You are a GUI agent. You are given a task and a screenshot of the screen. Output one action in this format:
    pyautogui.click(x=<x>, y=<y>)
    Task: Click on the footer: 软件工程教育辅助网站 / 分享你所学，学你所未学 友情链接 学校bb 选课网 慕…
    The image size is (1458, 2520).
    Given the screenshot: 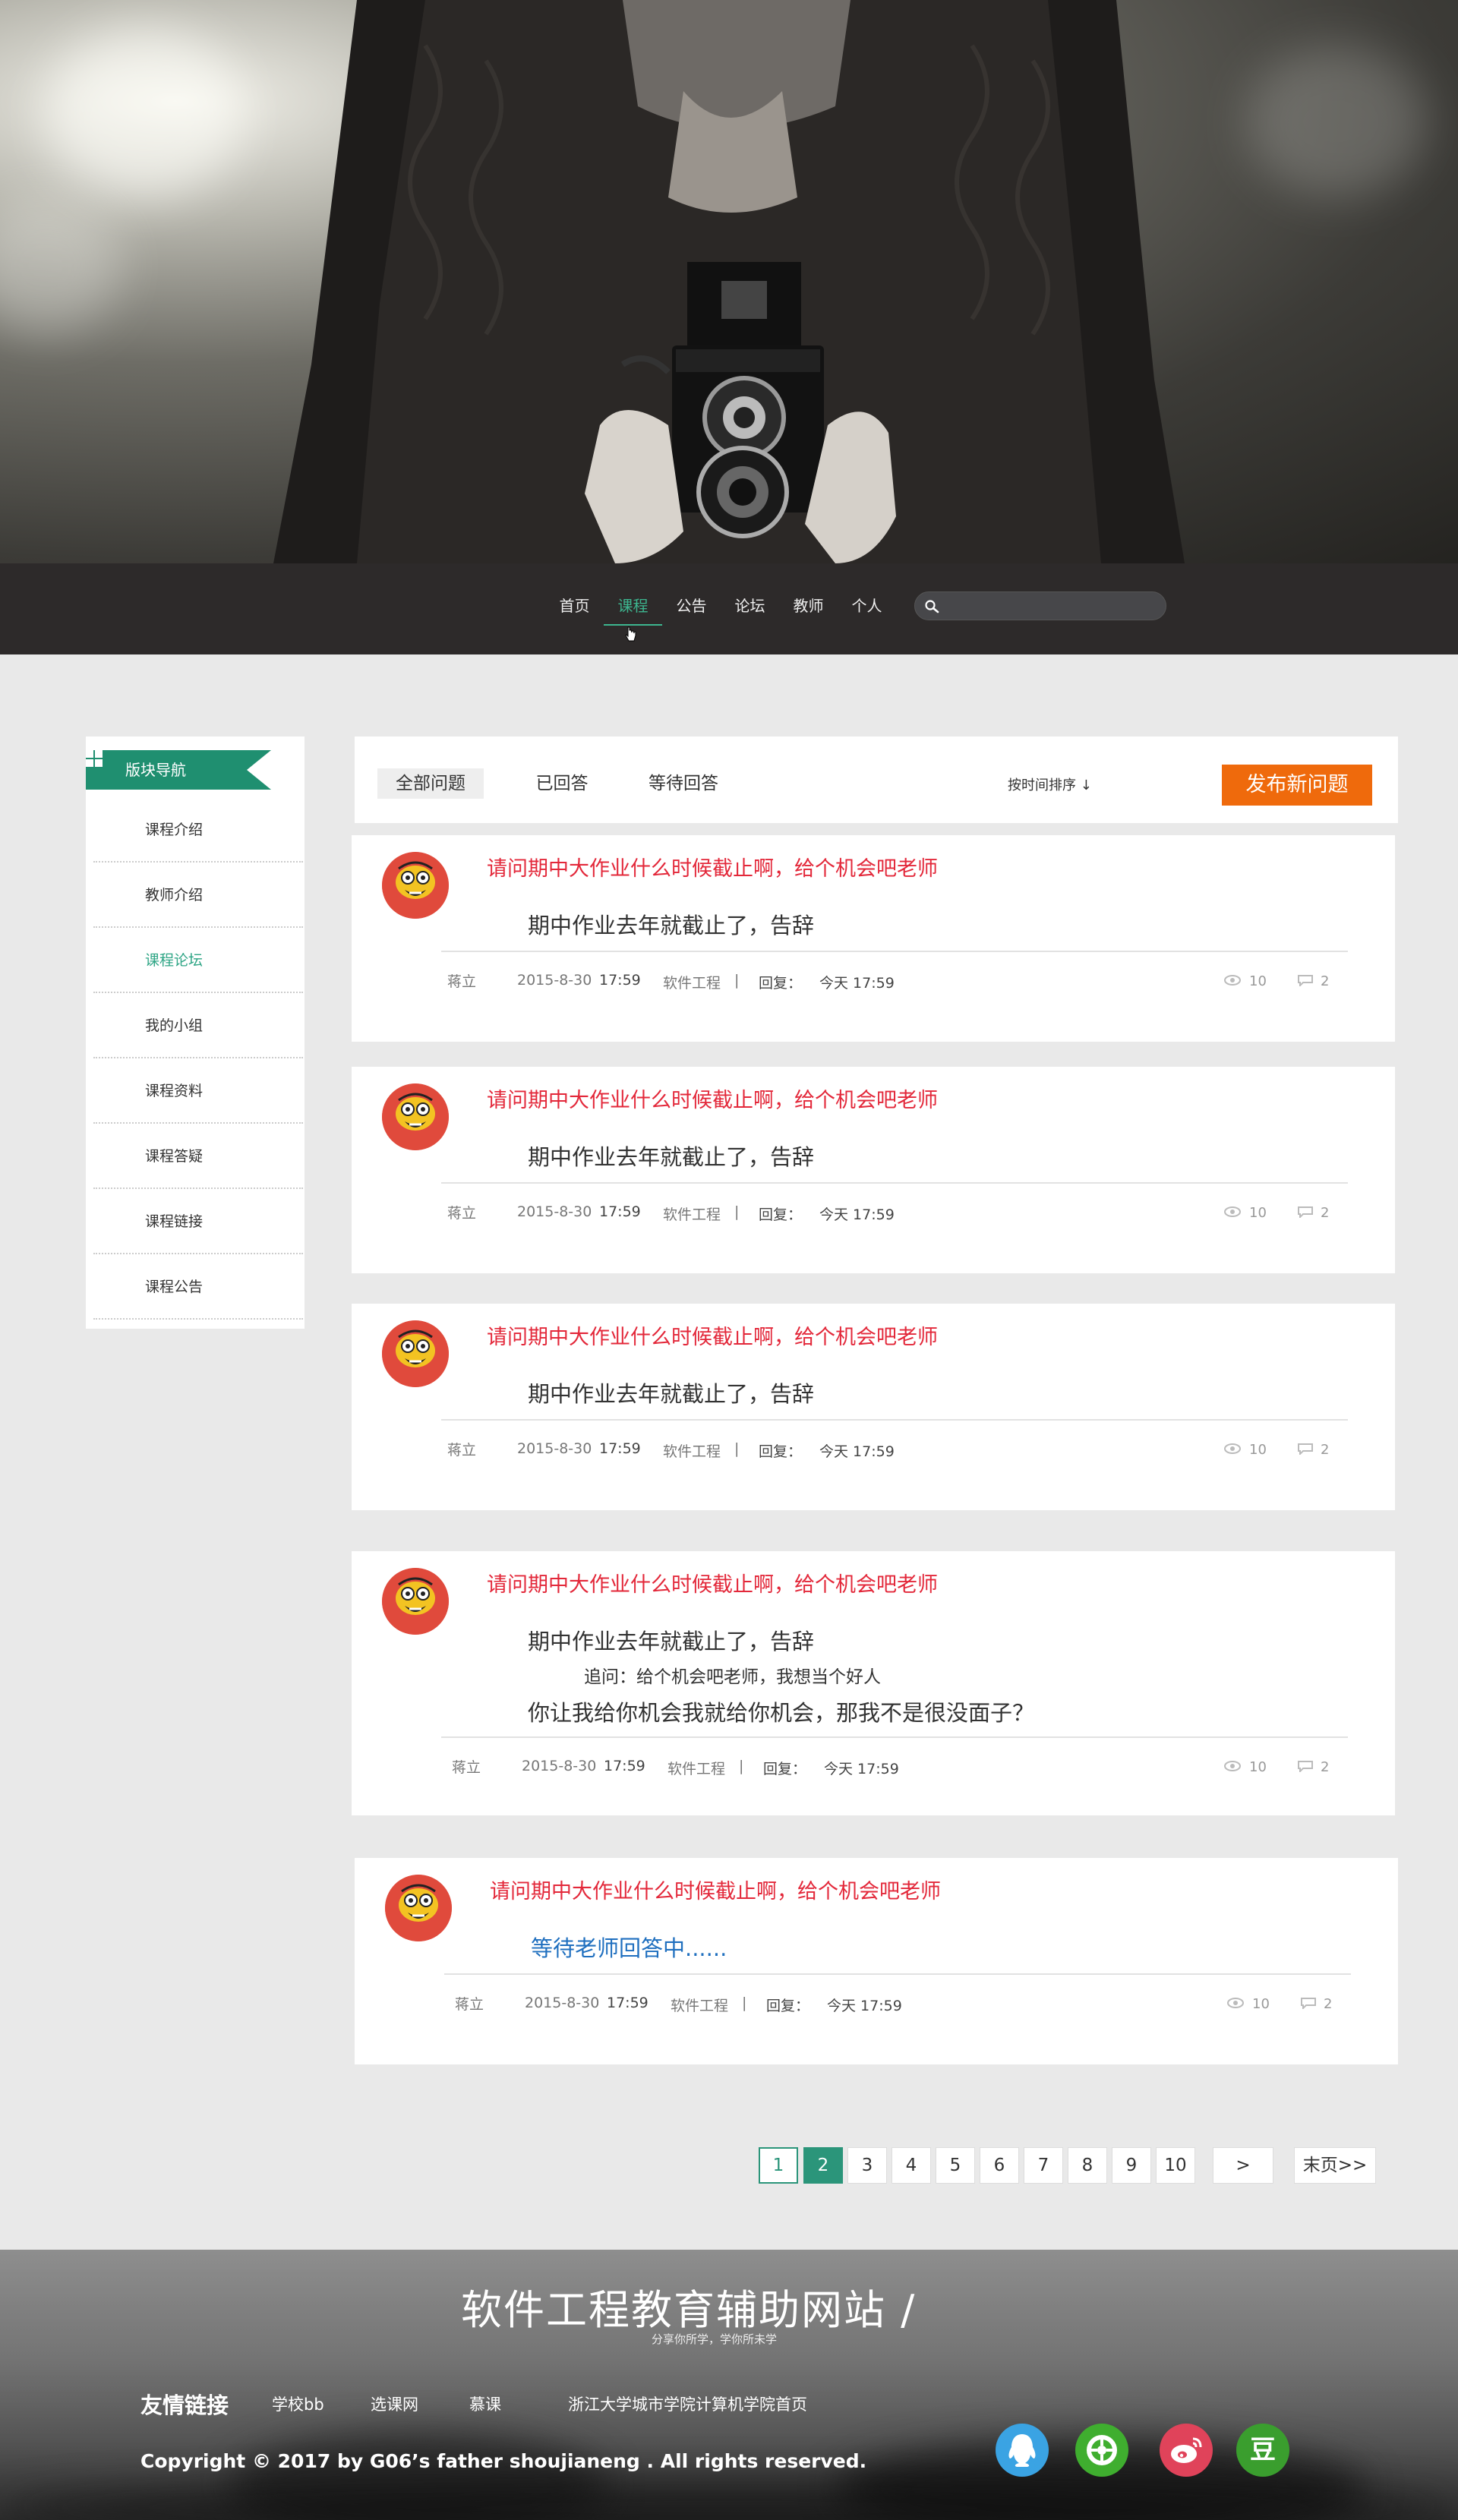 What is the action you would take?
    pyautogui.click(x=729, y=2385)
    